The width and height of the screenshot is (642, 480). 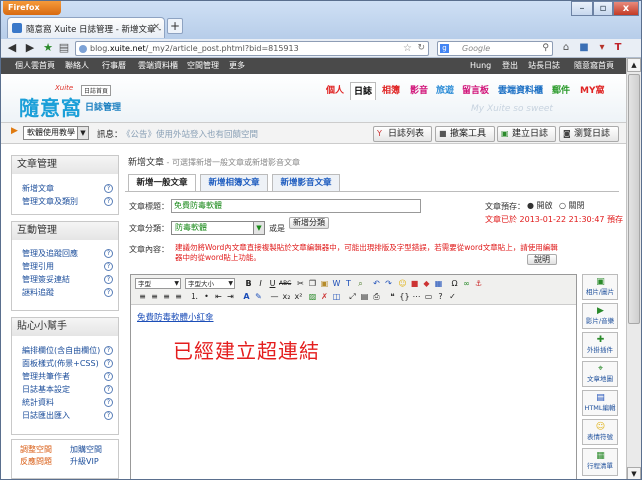 I want to click on align-justify-icon: ≡, so click(x=178, y=296).